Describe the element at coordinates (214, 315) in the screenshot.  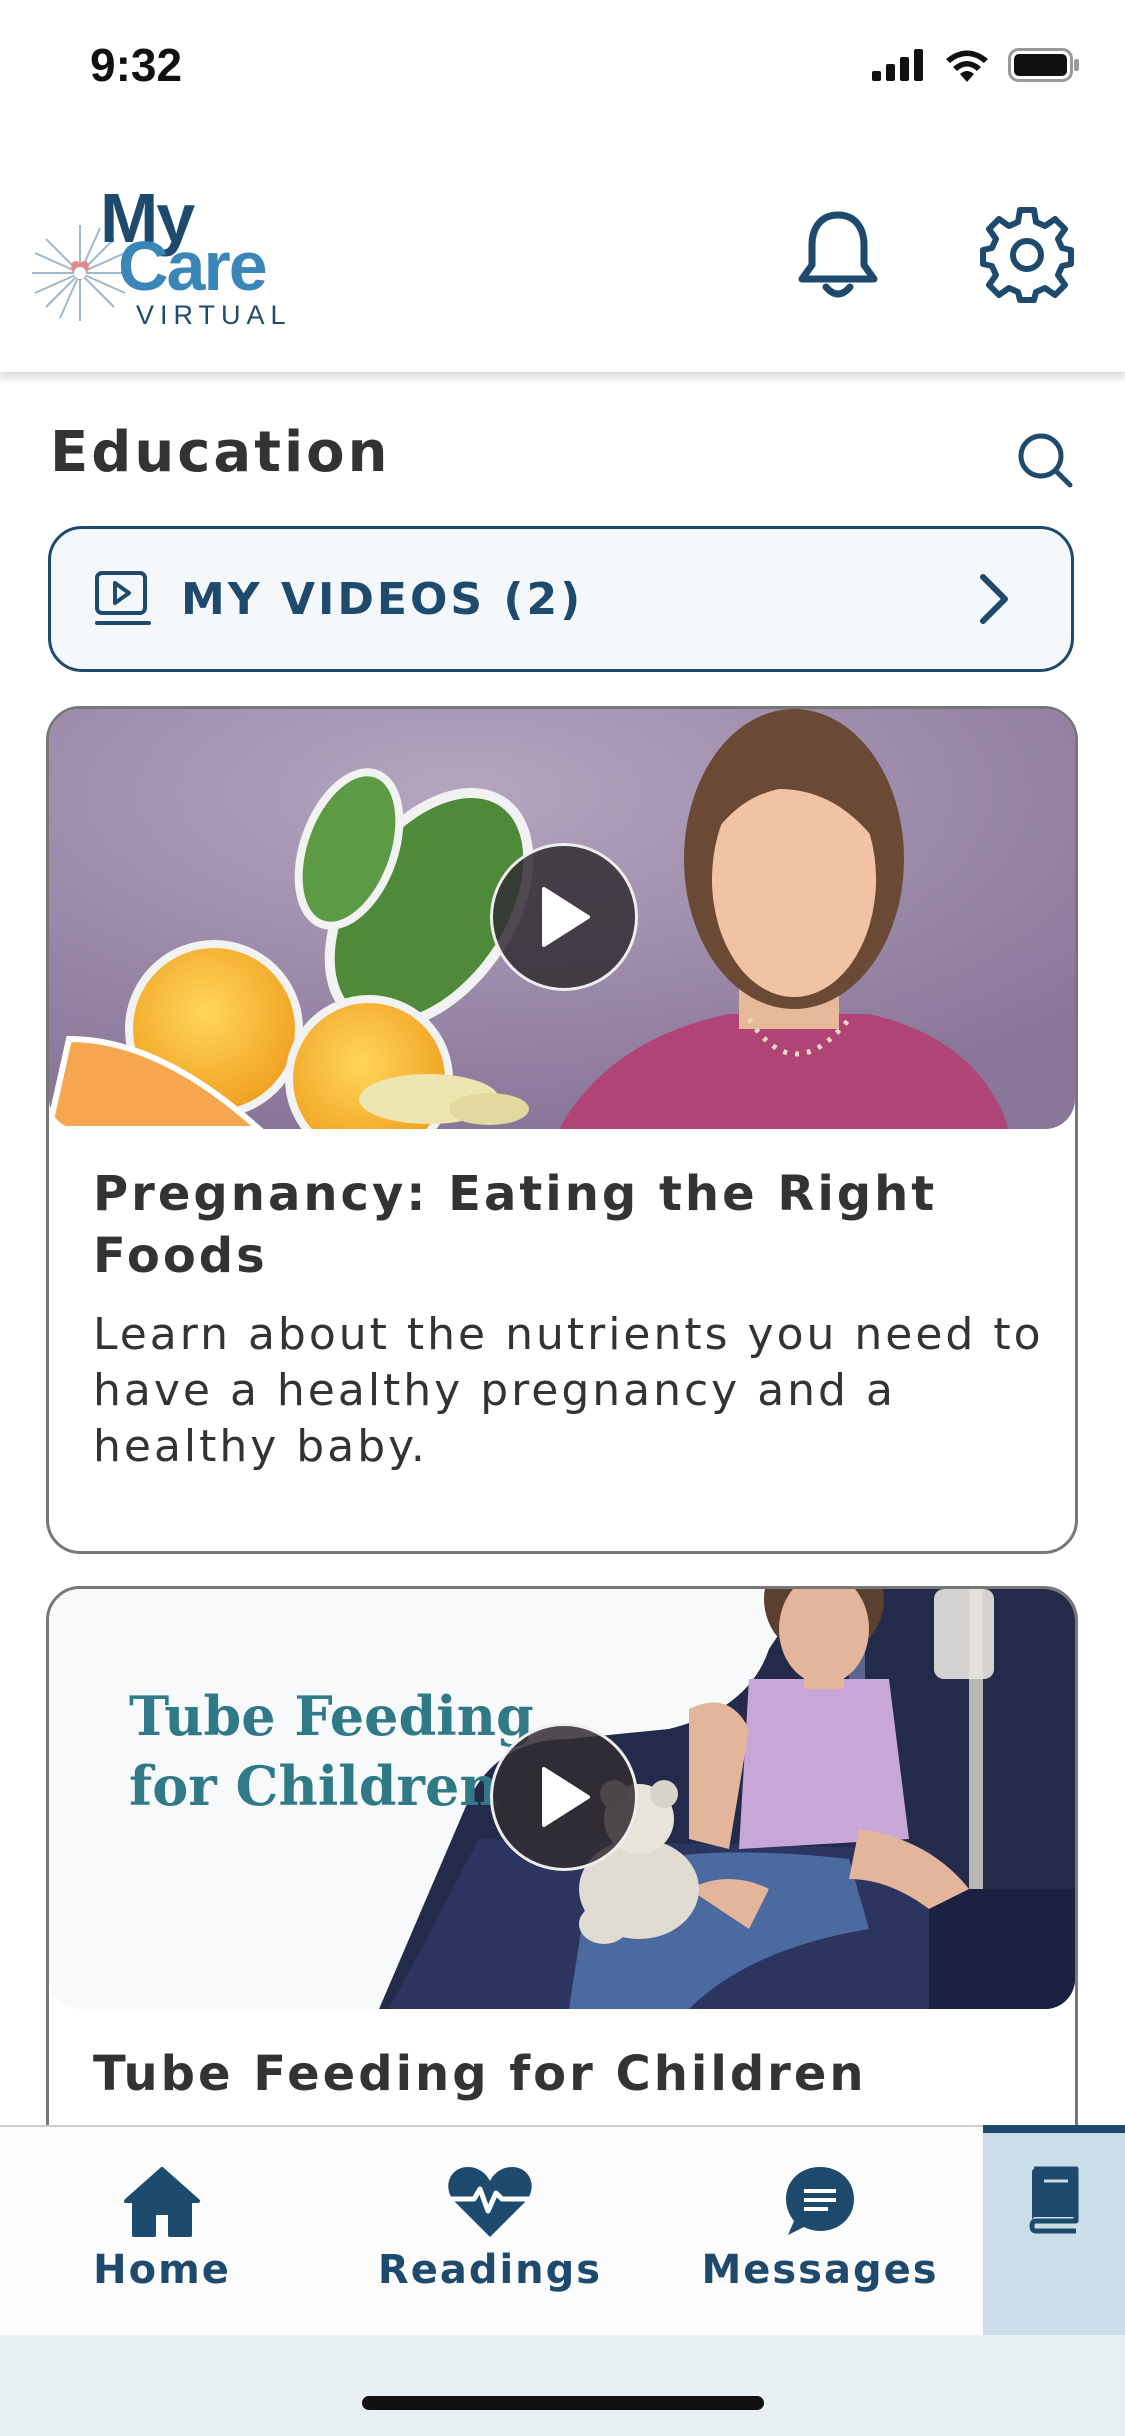
I see `logo-virtual-text: VIRTUAL` at that location.